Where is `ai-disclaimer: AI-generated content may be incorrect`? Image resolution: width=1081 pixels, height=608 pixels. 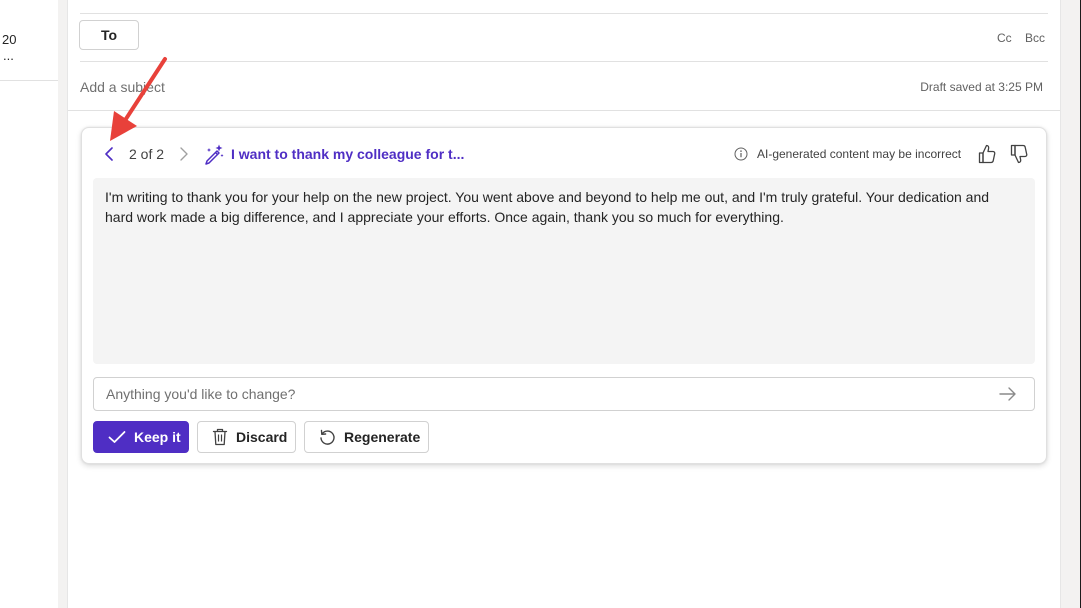 ai-disclaimer: AI-generated content may be incorrect is located at coordinates (859, 154).